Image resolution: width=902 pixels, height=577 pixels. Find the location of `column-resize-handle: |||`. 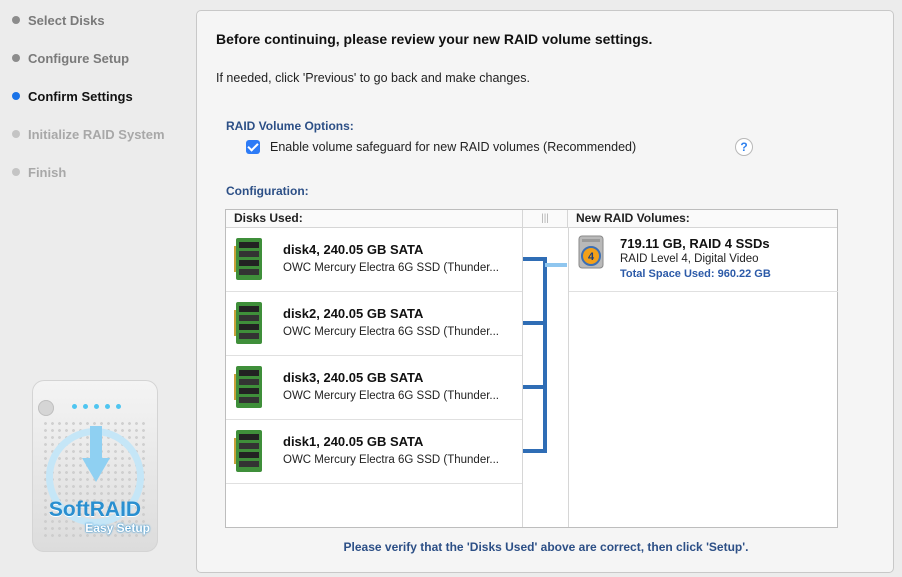

column-resize-handle: ||| is located at coordinates (545, 218).